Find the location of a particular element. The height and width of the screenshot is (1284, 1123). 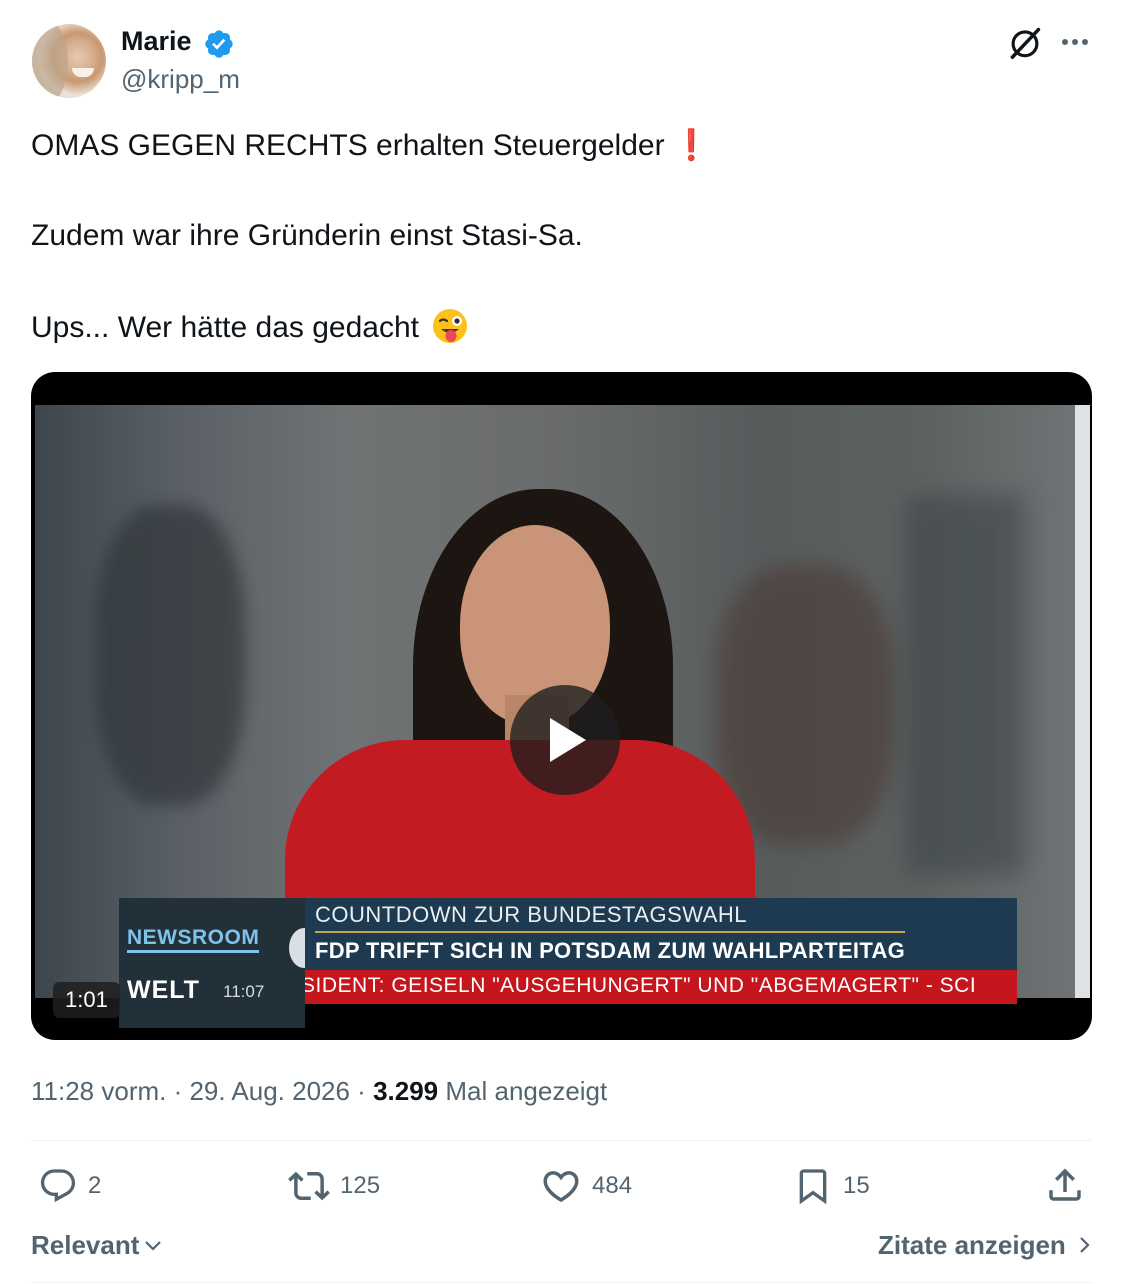

lower-third-headline: COUNTDOWN ZUR BUNDESTAGSWAHL is located at coordinates (531, 914).